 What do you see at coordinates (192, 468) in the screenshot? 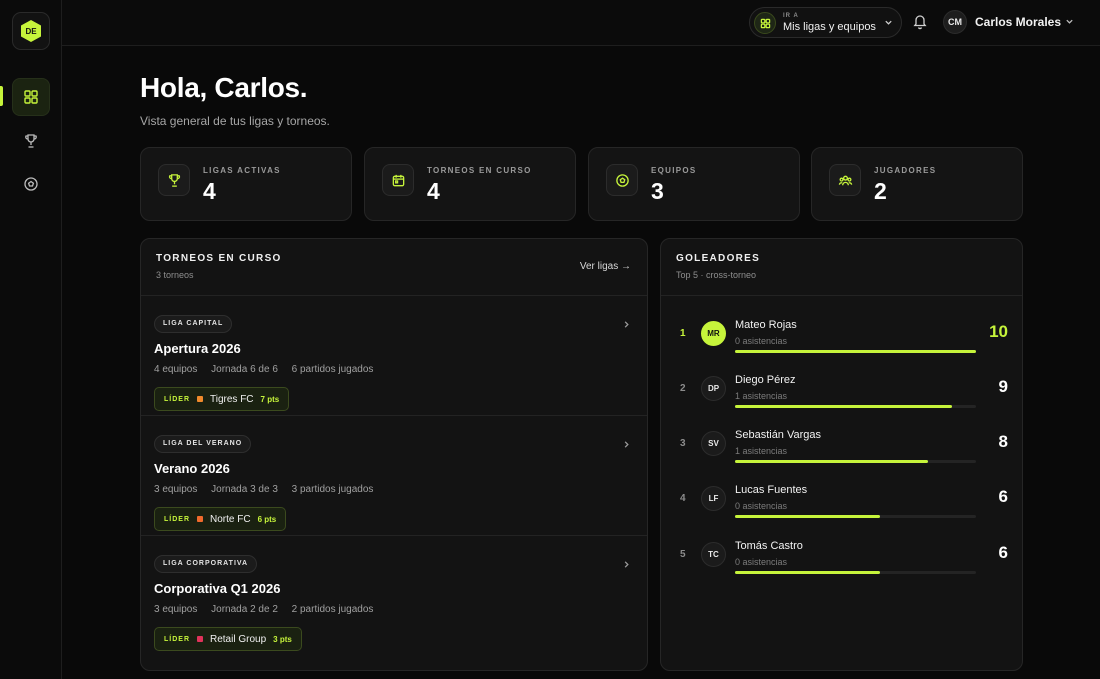
I see `tournament-name: Verano 2026` at bounding box center [192, 468].